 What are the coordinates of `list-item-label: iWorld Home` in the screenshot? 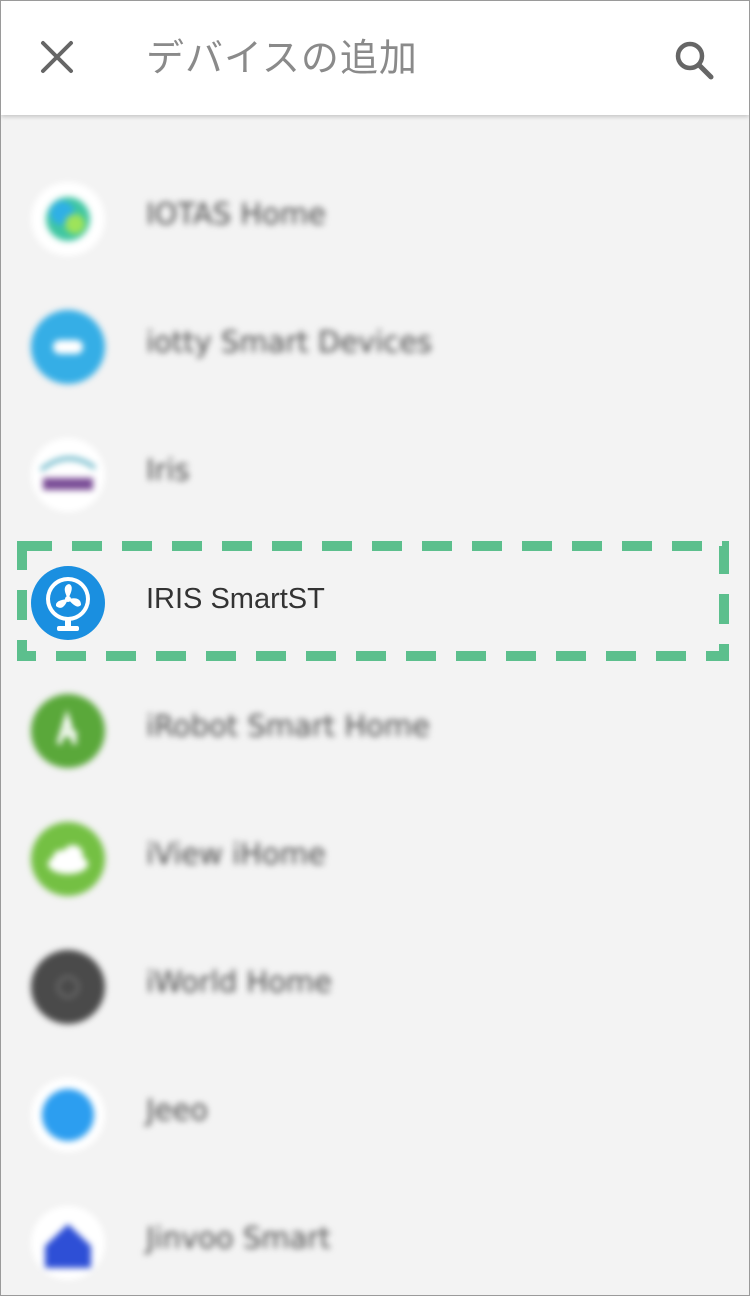 It's located at (239, 982).